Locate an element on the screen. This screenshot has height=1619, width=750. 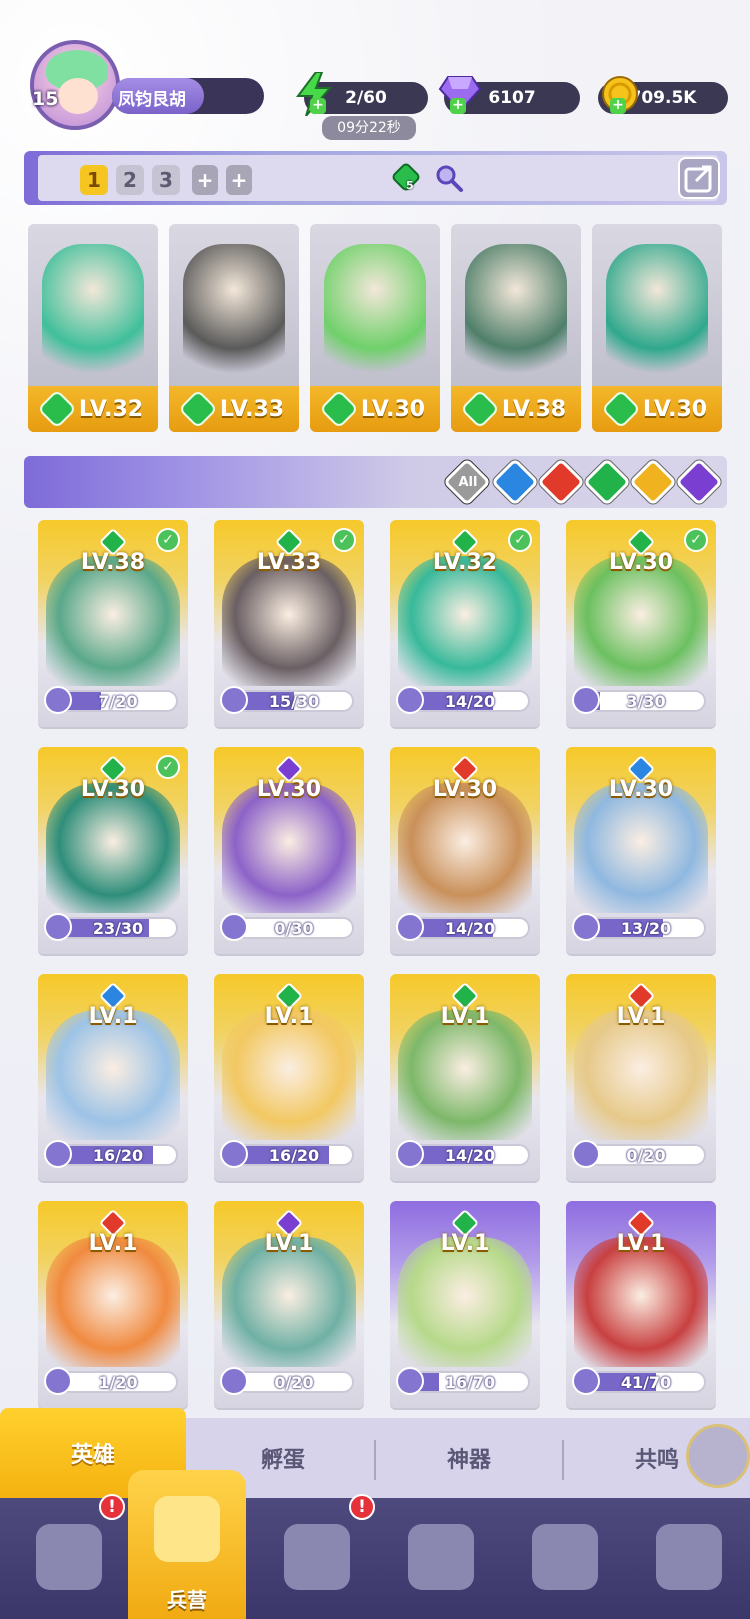
team-bar-inner: 1 2 3 + + 5 is located at coordinates (378, 178).